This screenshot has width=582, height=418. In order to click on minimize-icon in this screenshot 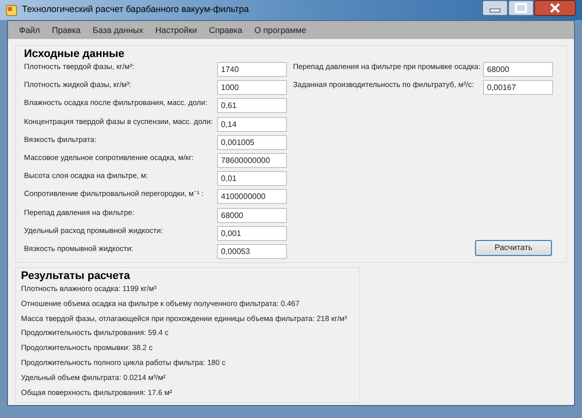, I will do `click(495, 8)`.